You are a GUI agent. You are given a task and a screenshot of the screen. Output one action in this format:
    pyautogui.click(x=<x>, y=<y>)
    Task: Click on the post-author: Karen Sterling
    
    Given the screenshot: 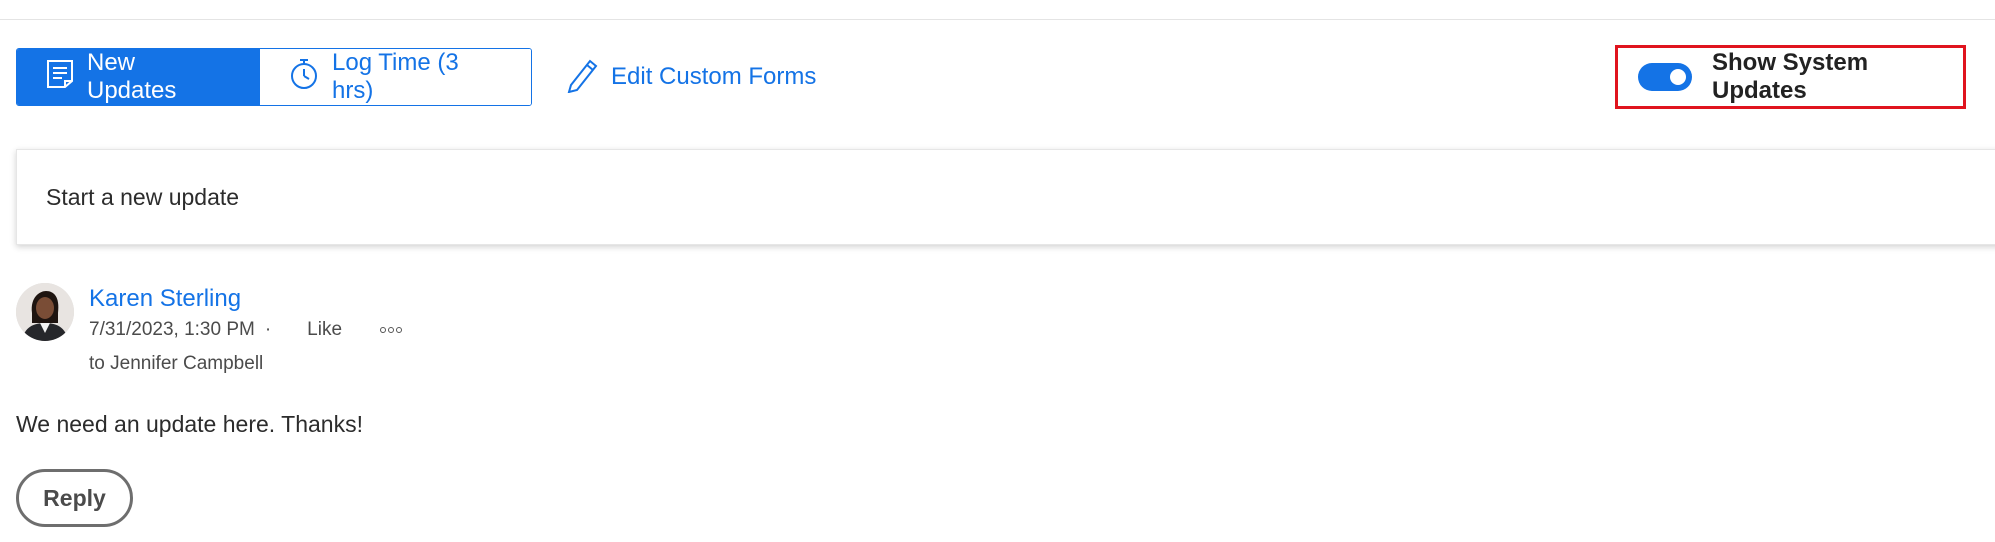 What is the action you would take?
    pyautogui.click(x=165, y=299)
    